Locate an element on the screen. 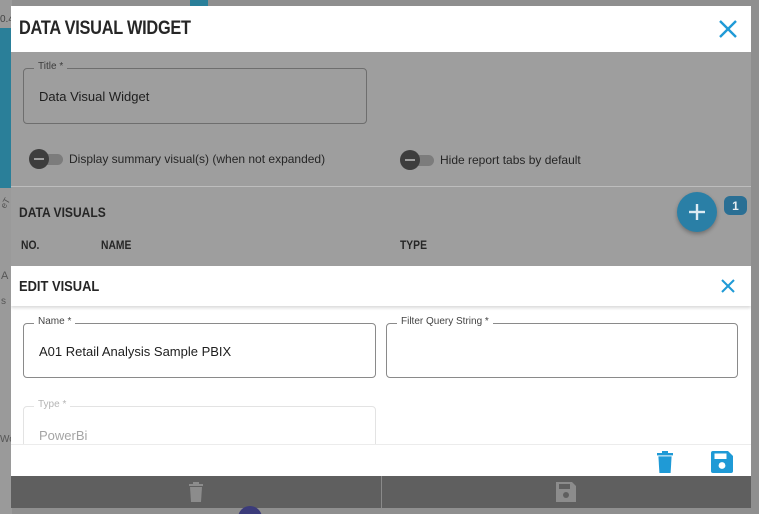 This screenshot has height=514, width=759. delete-visual-button is located at coordinates (665, 462).